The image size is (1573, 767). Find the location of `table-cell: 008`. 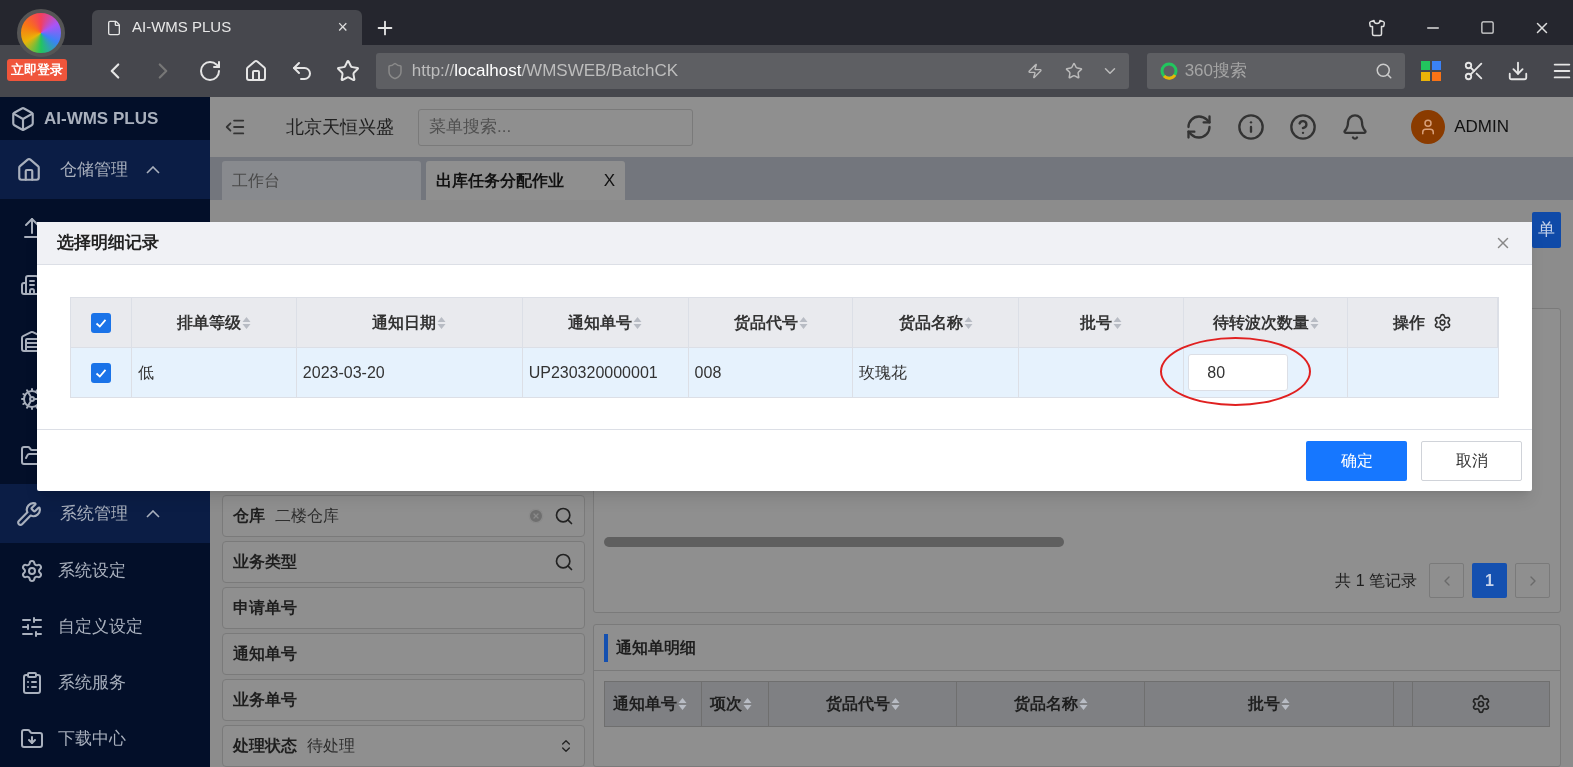

table-cell: 008 is located at coordinates (771, 372).